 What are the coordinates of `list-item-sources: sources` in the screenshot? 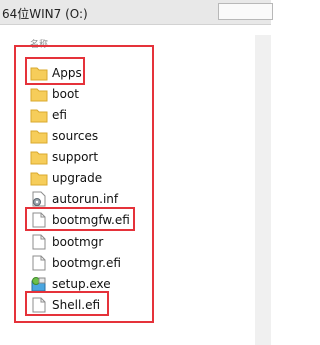 It's located at (90, 136).